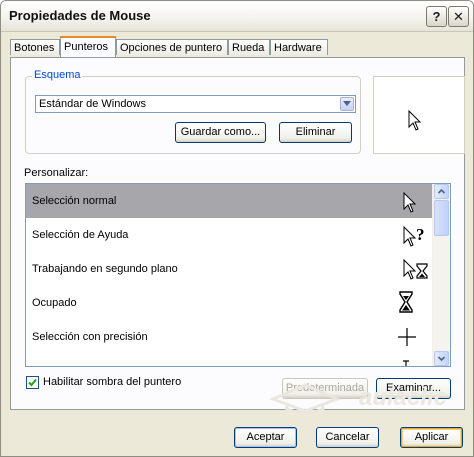 The image size is (474, 457). I want to click on scrollbar-thumb, so click(441, 218).